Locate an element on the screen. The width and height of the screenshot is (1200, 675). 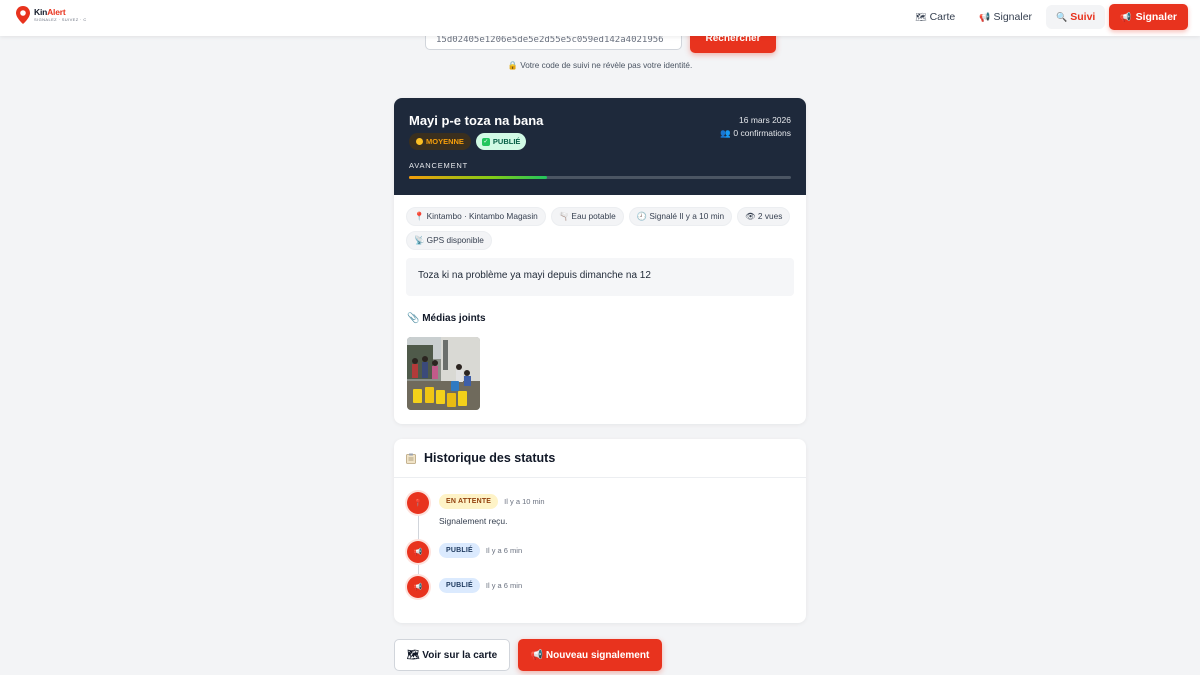
check-icon: ✓ is located at coordinates (485, 141).